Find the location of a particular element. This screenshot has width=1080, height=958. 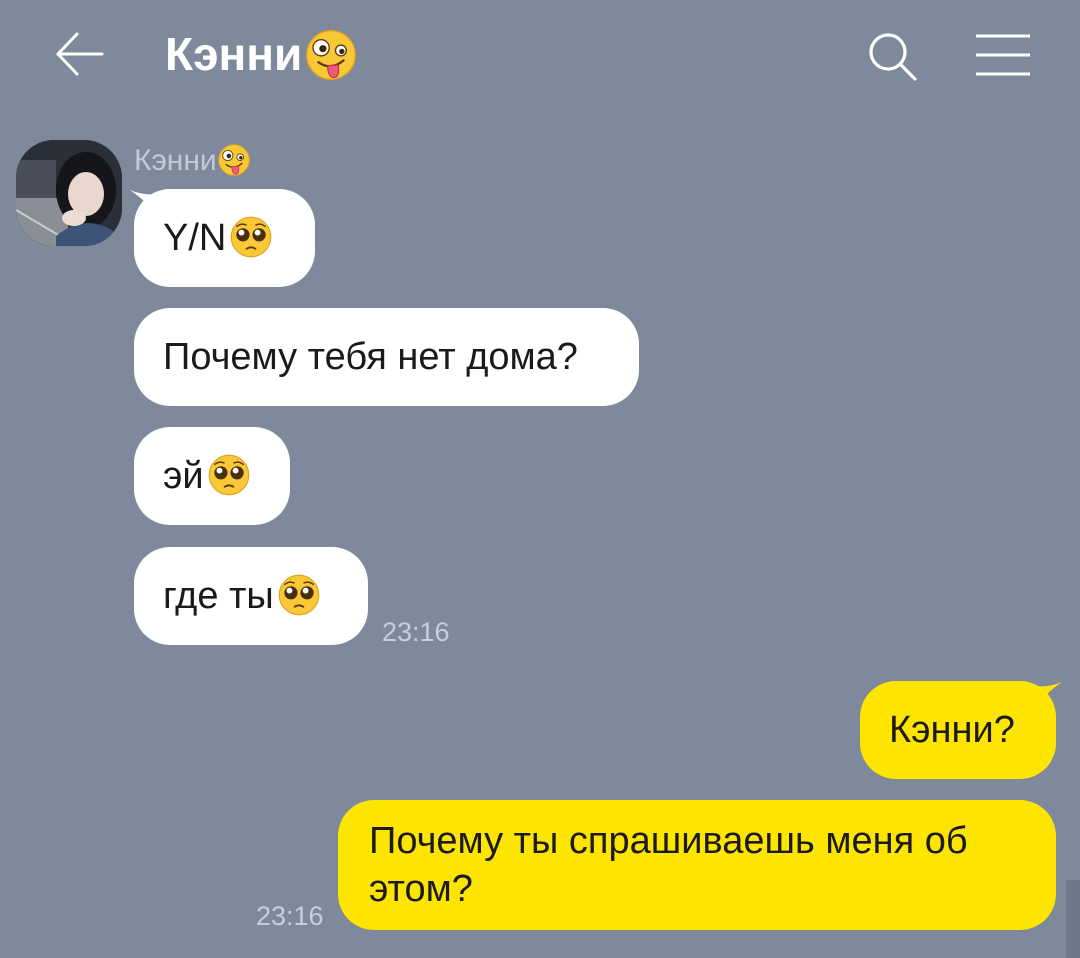

search-button is located at coordinates (893, 57).